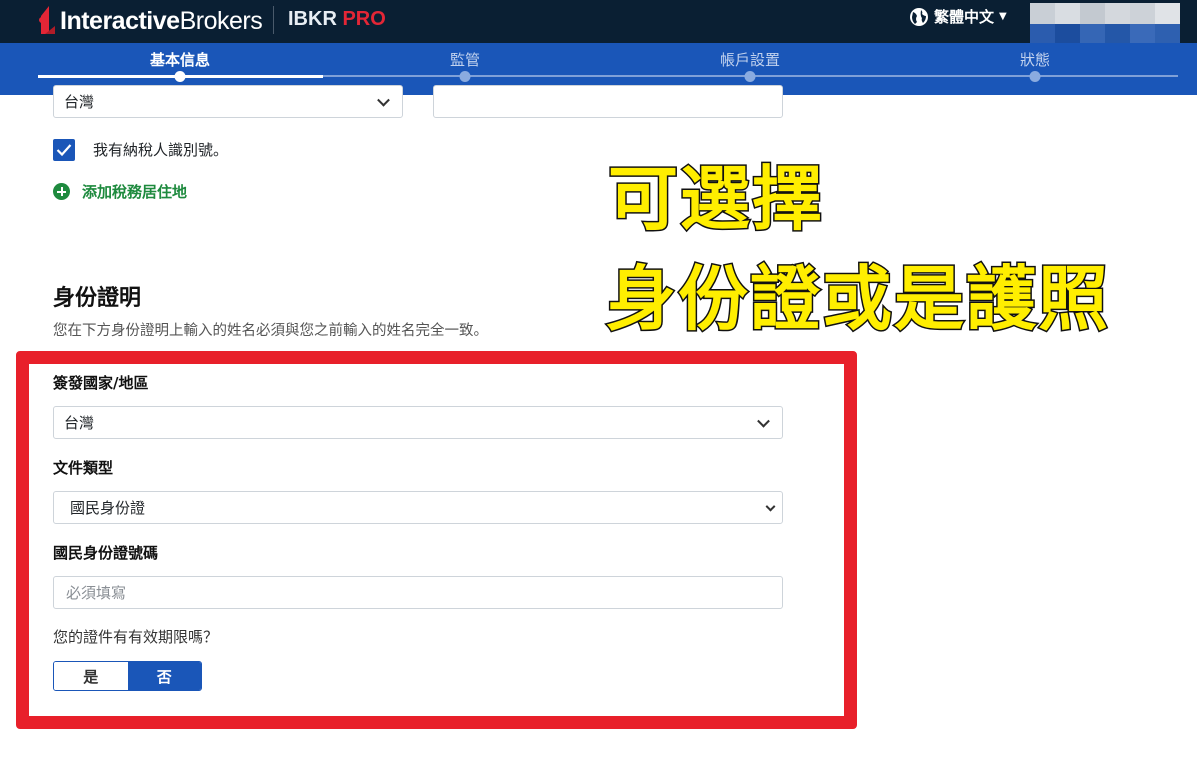  What do you see at coordinates (312, 19) in the screenshot?
I see `product-label: IBKR` at bounding box center [312, 19].